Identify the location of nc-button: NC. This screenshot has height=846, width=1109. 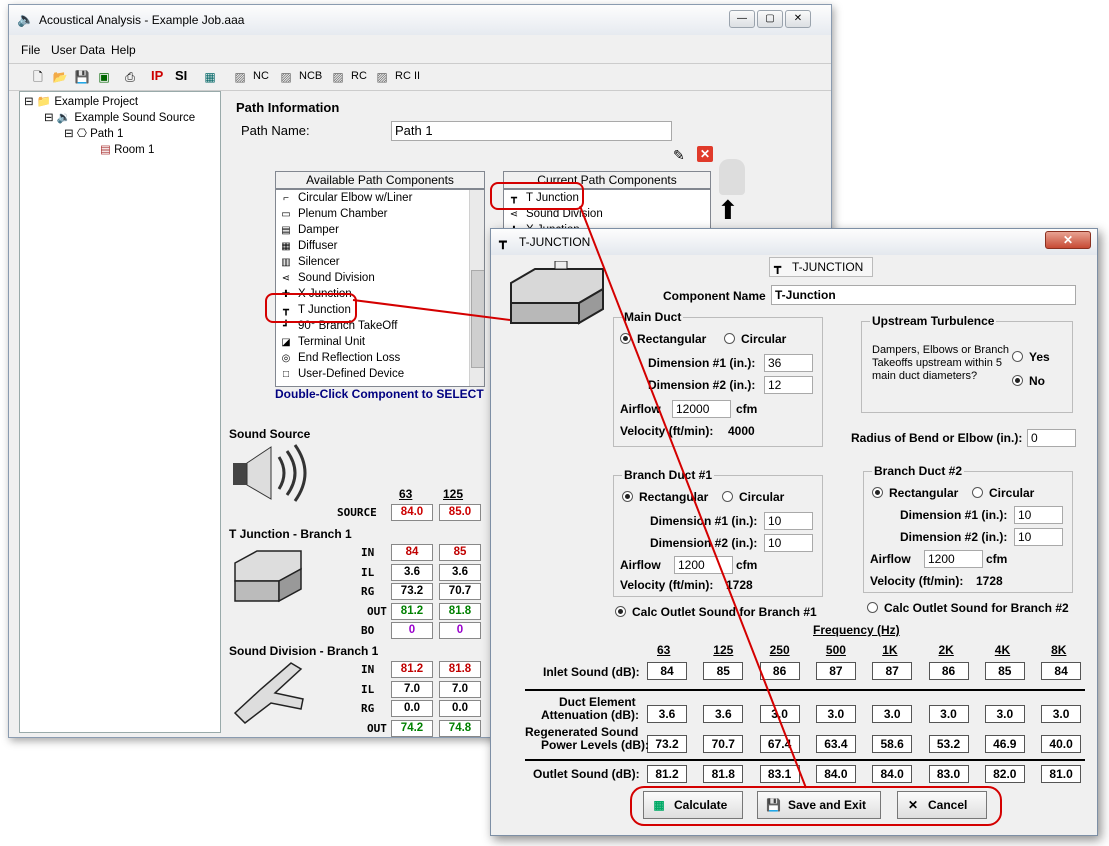
(261, 76).